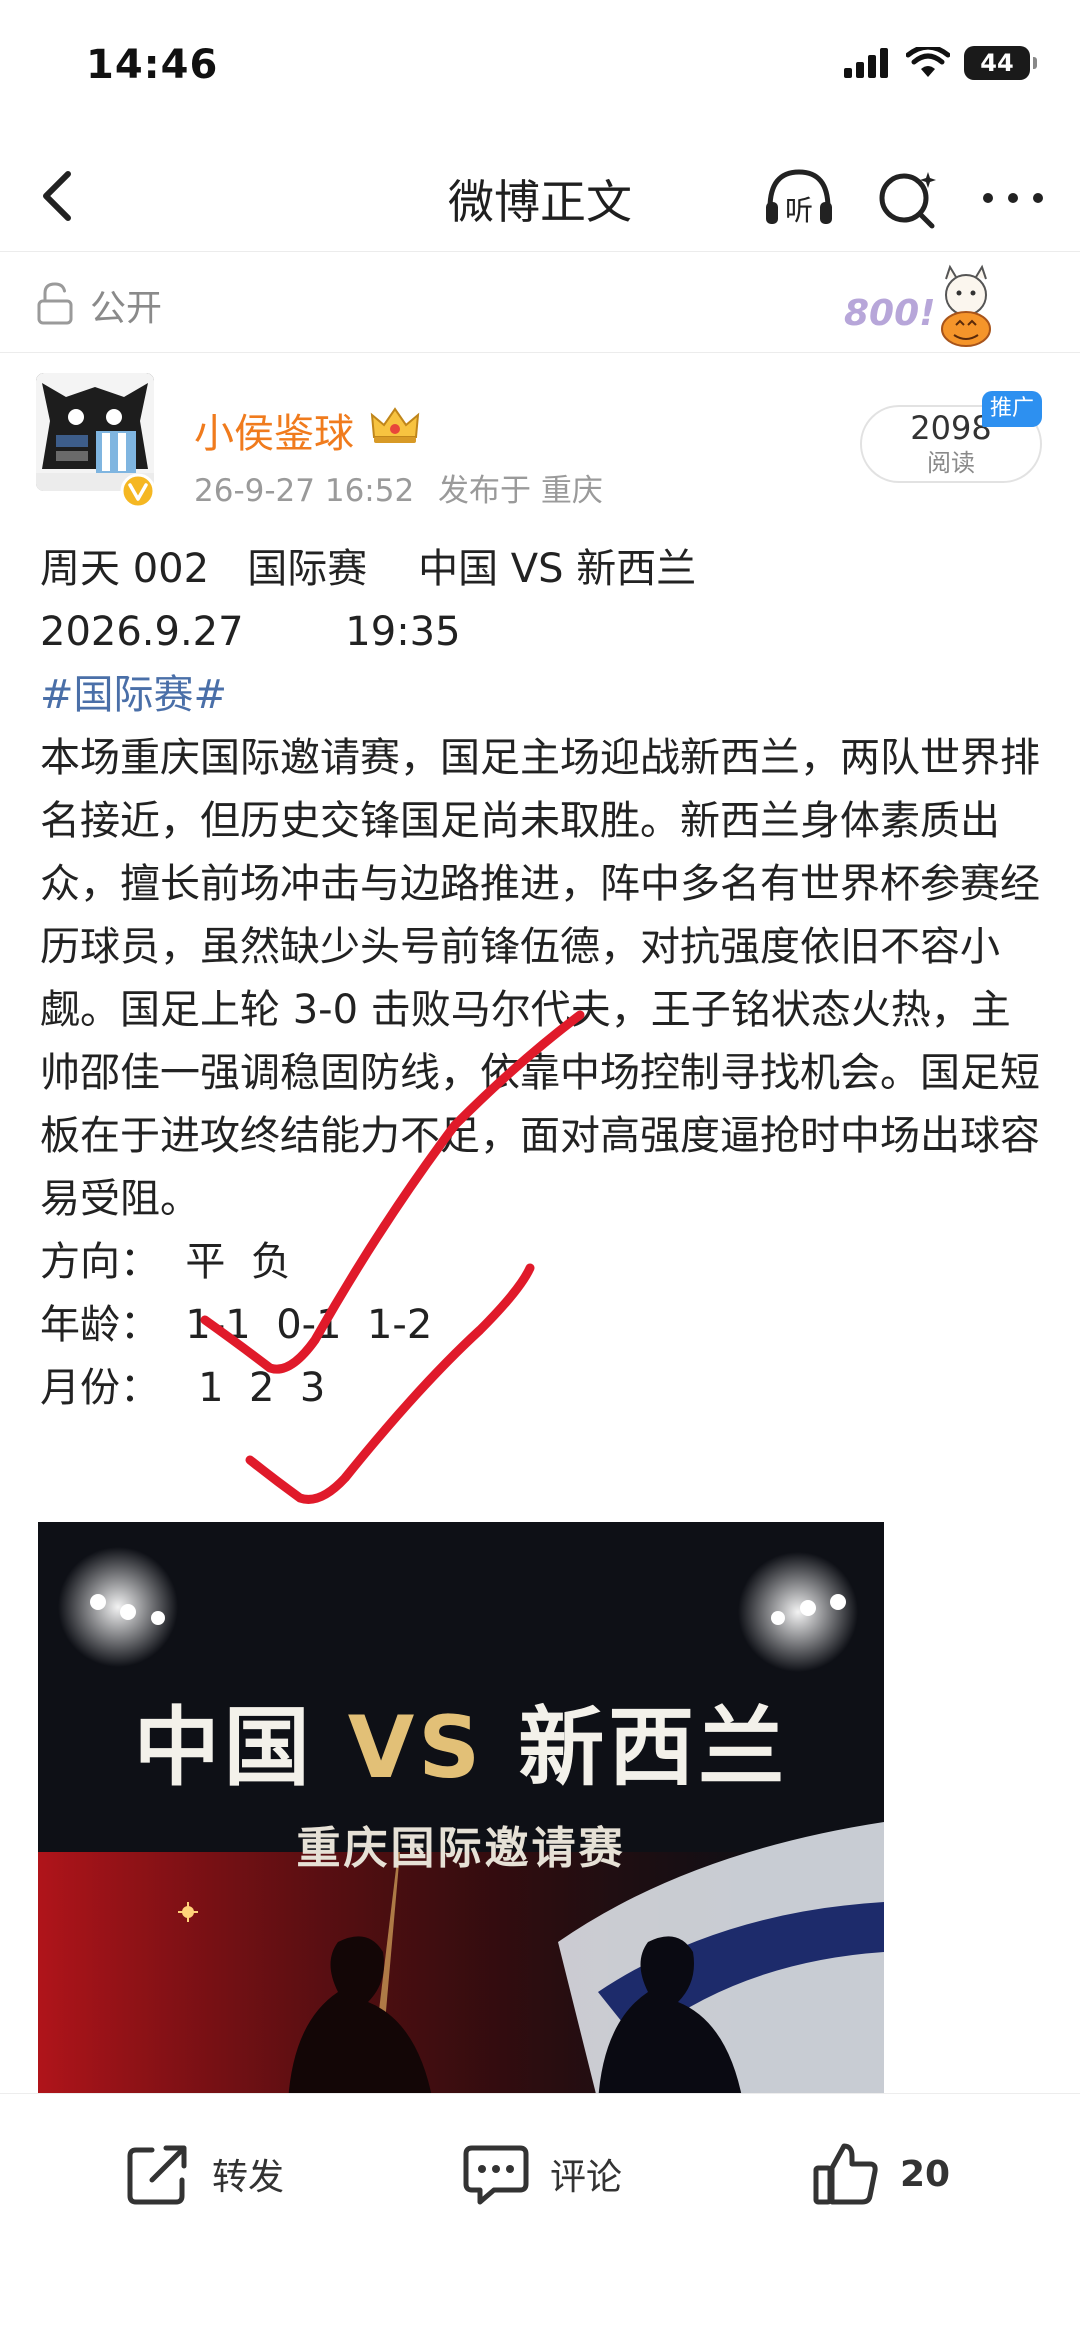 The image size is (1080, 2337). I want to click on cat-sticker-icon: 800!, so click(917, 305).